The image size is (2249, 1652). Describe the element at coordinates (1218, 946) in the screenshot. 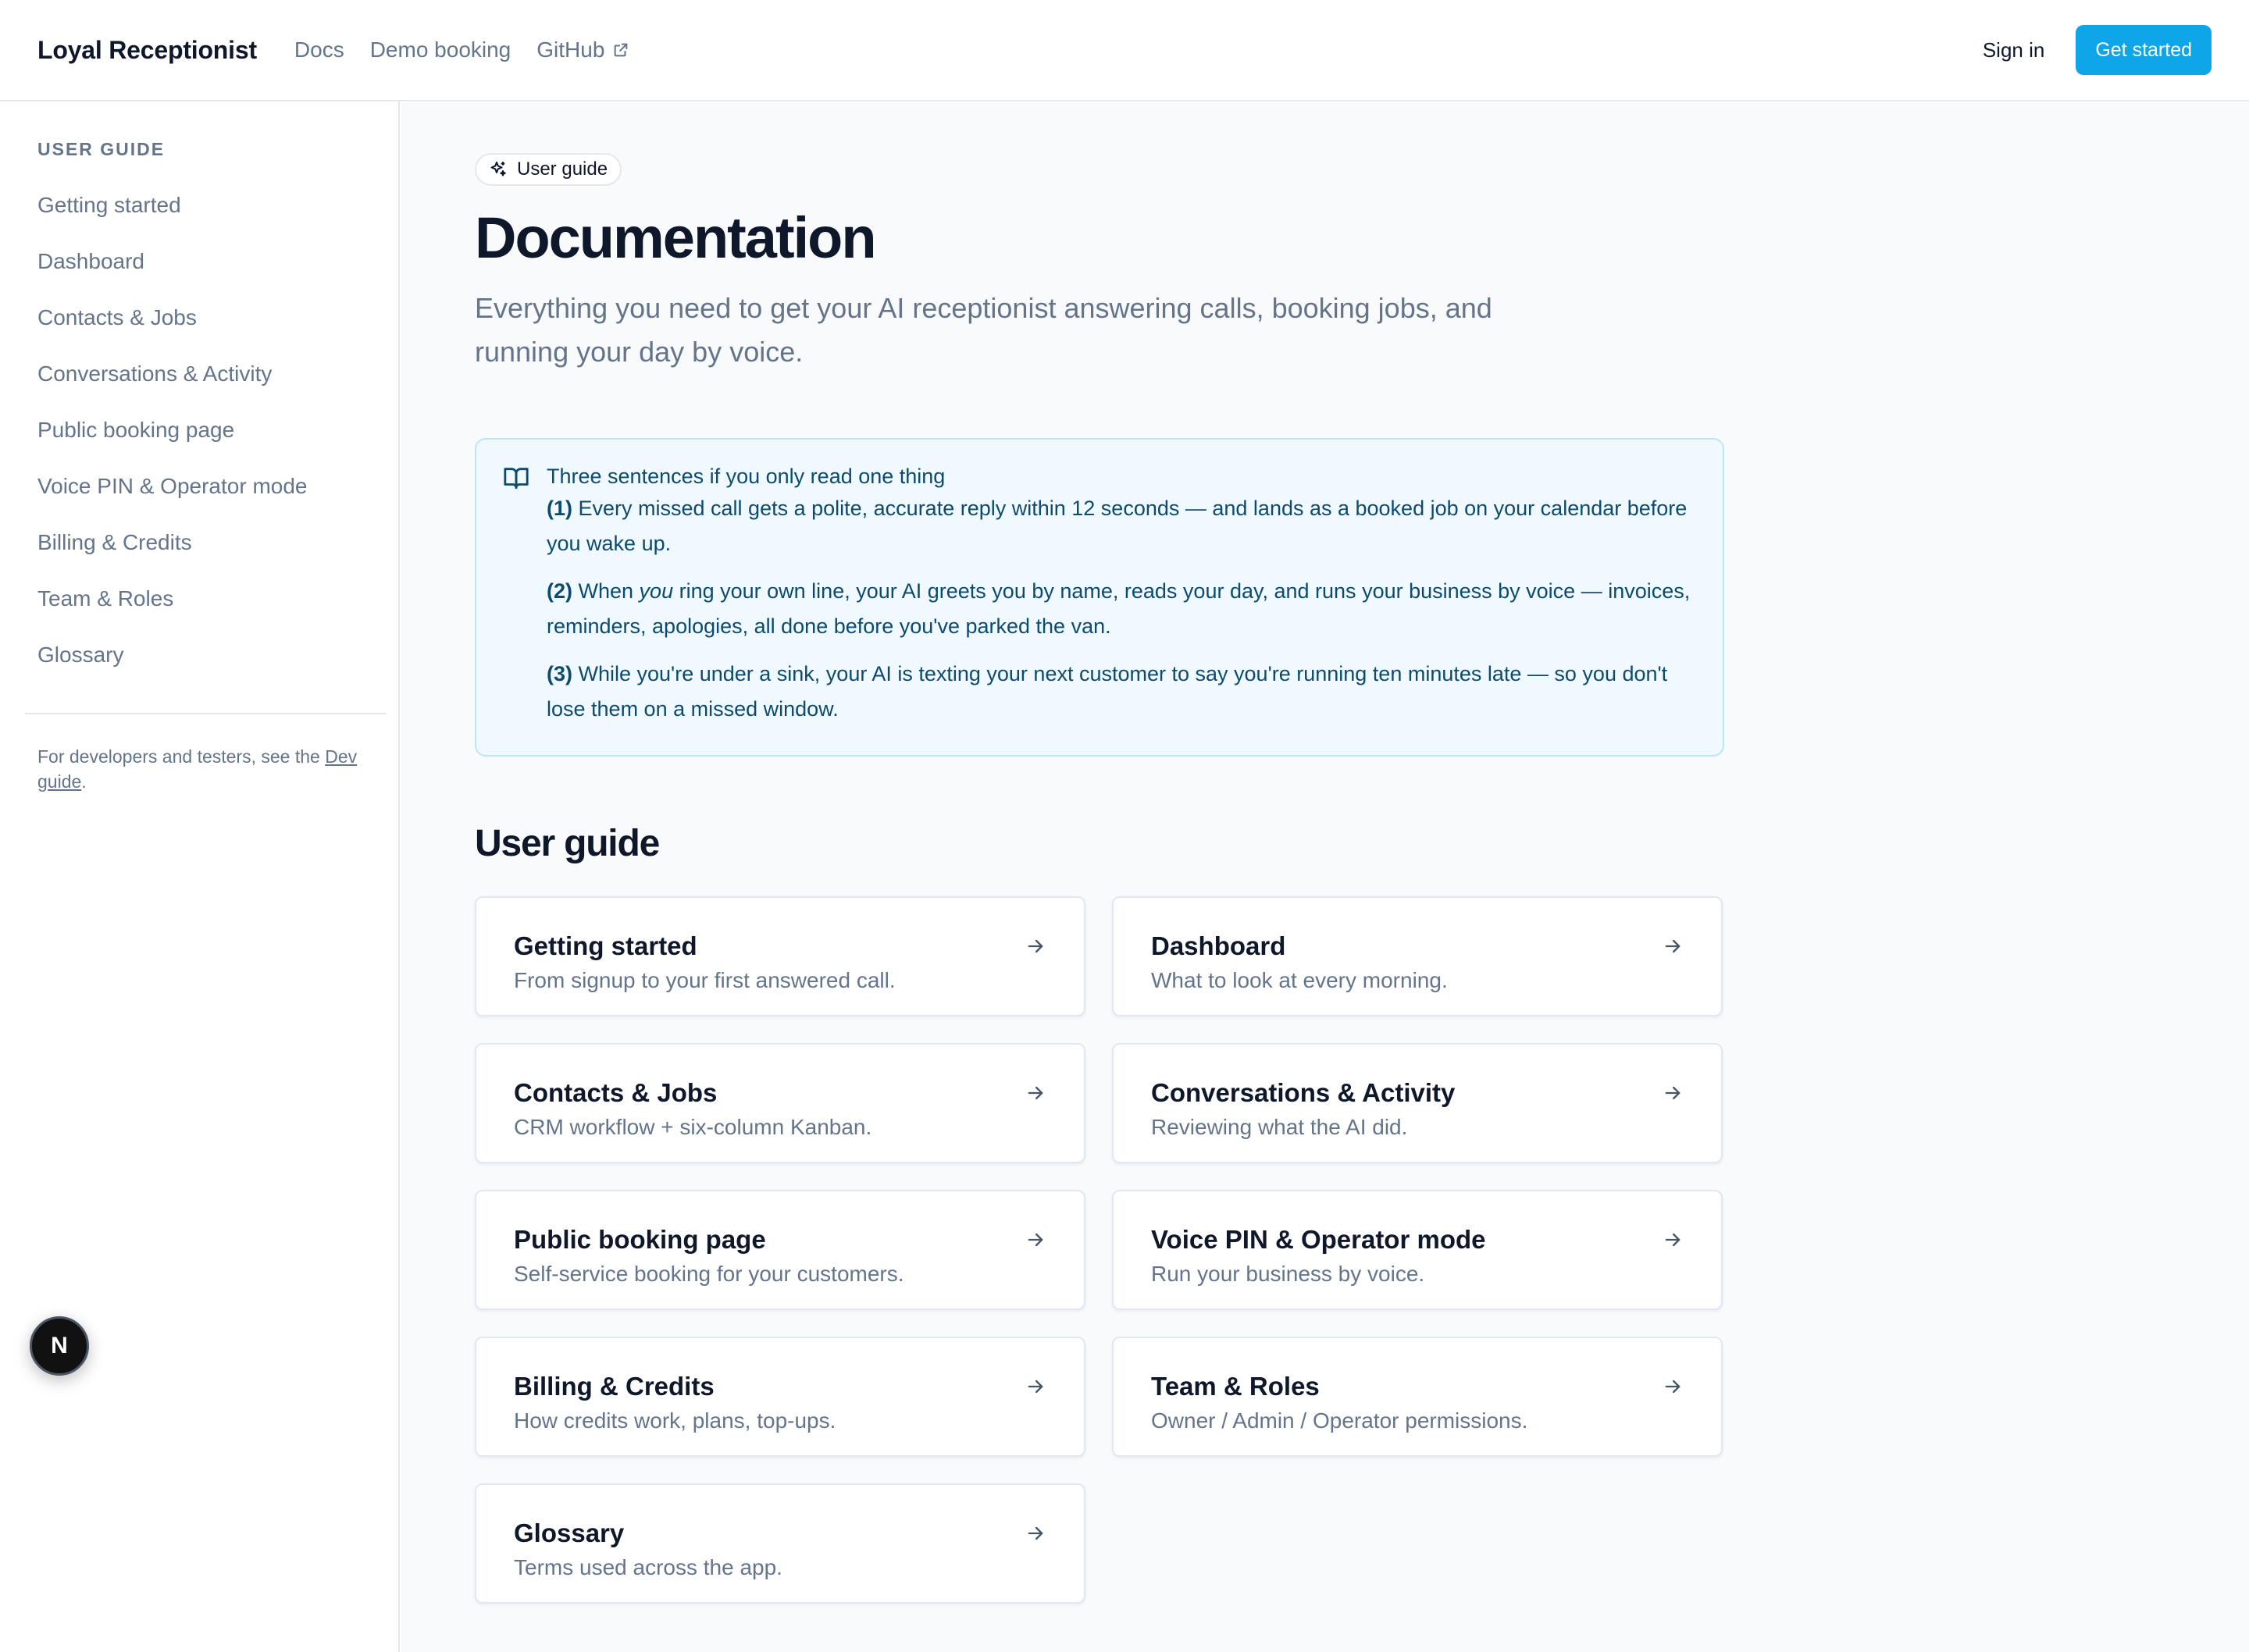

I see `card-title: Dashboard` at that location.